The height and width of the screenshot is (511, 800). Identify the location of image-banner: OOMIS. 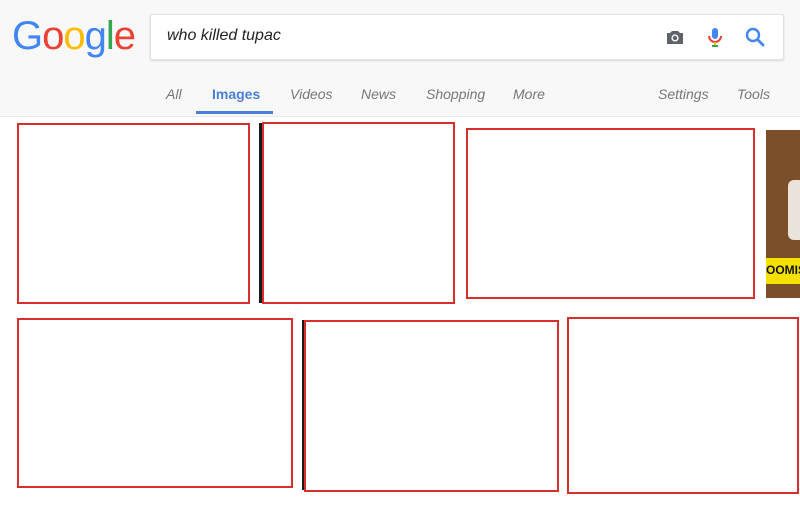
(783, 271).